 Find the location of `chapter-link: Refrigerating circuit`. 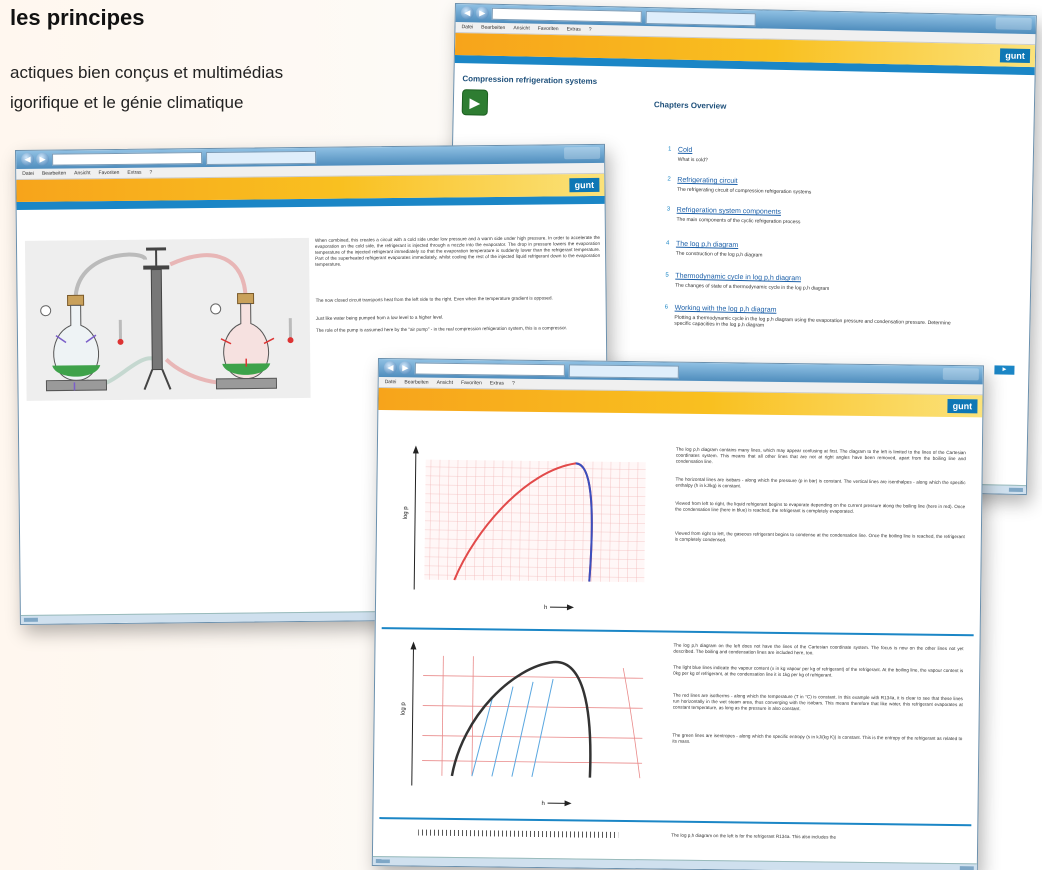

chapter-link: Refrigerating circuit is located at coordinates (707, 181).